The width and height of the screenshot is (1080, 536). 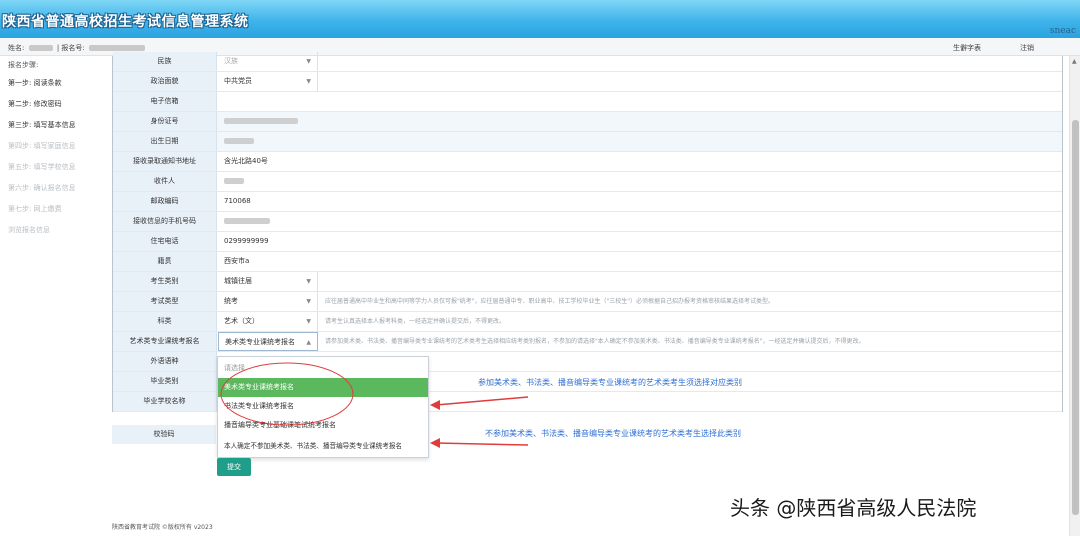 I want to click on arrow-head-top, so click(x=435, y=405).